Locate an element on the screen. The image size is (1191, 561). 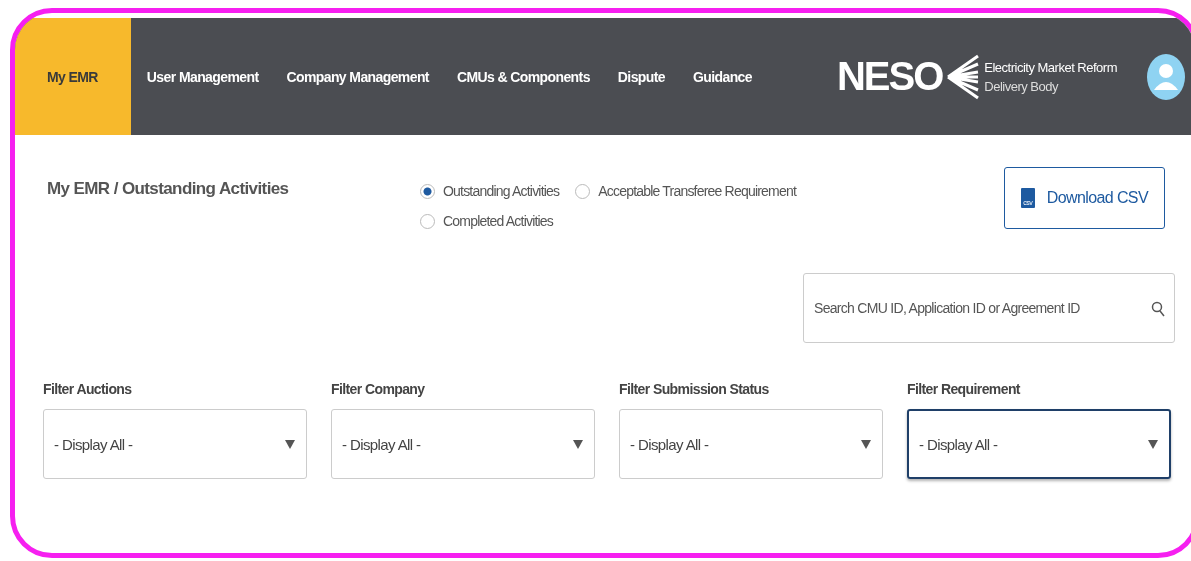
search-icon is located at coordinates (1158, 309).